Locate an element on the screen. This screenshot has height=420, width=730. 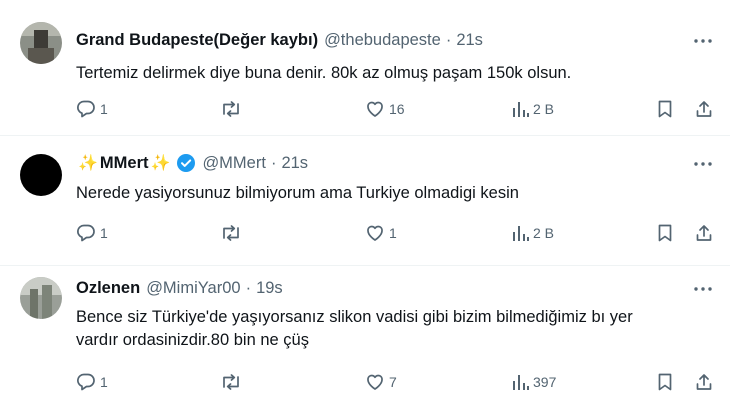
user-handle: @thebudapeste is located at coordinates (382, 40).